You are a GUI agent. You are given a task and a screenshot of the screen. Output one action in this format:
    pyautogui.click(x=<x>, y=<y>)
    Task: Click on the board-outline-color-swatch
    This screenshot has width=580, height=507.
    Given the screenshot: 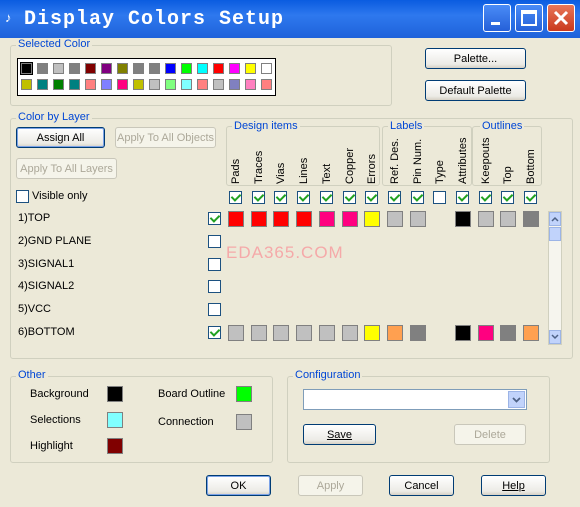 What is the action you would take?
    pyautogui.click(x=244, y=394)
    